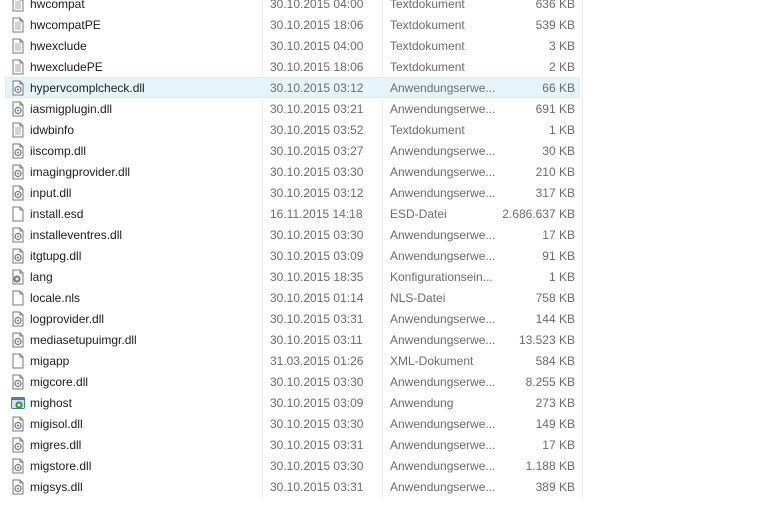 This screenshot has width=767, height=515. Describe the element at coordinates (538, 214) in the screenshot. I see `file-size: 2.686.637 KB` at that location.